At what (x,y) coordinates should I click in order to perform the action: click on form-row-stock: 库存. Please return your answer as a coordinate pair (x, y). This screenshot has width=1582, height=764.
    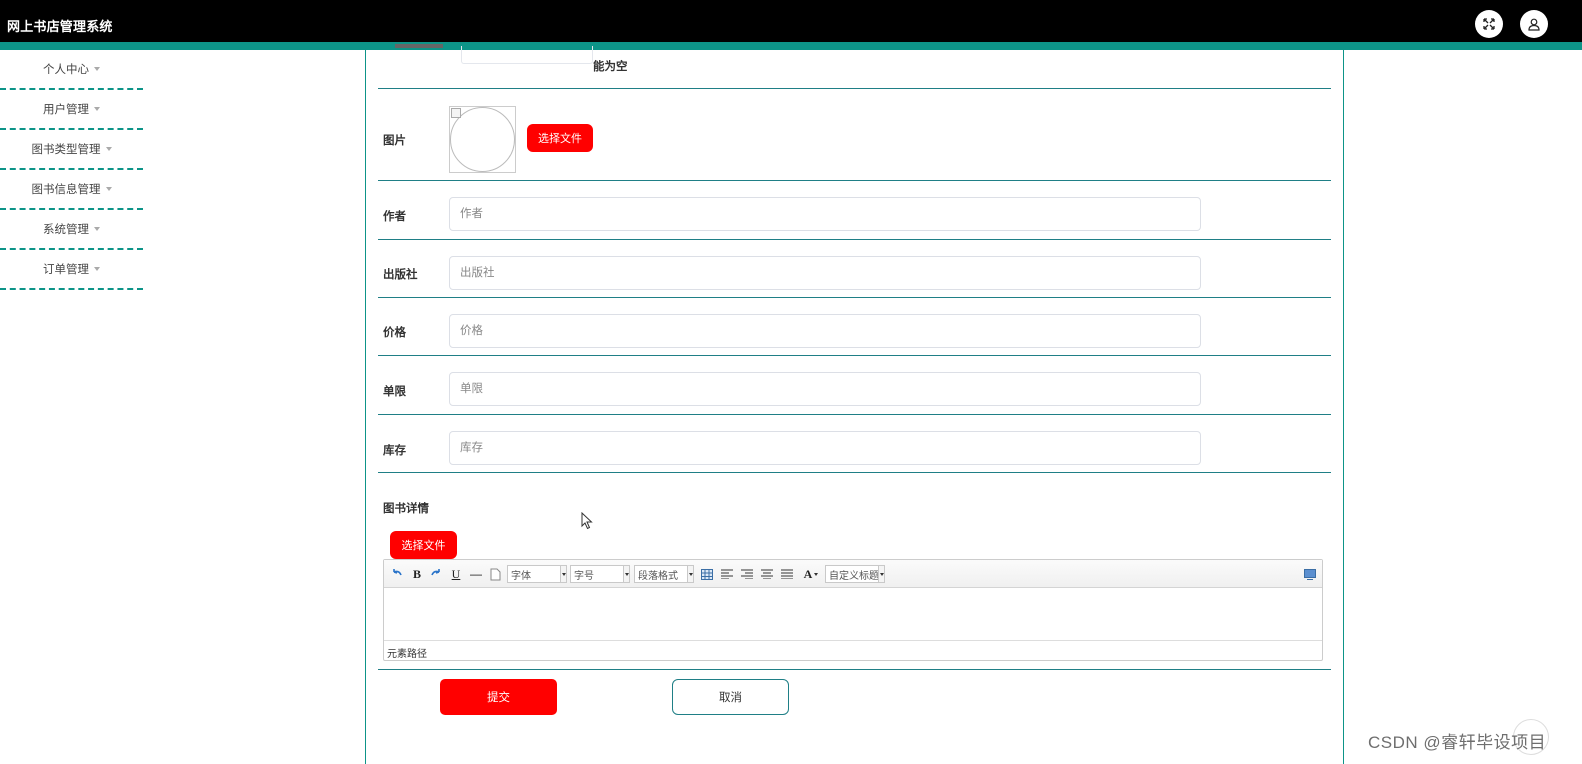
    Looking at the image, I should click on (854, 444).